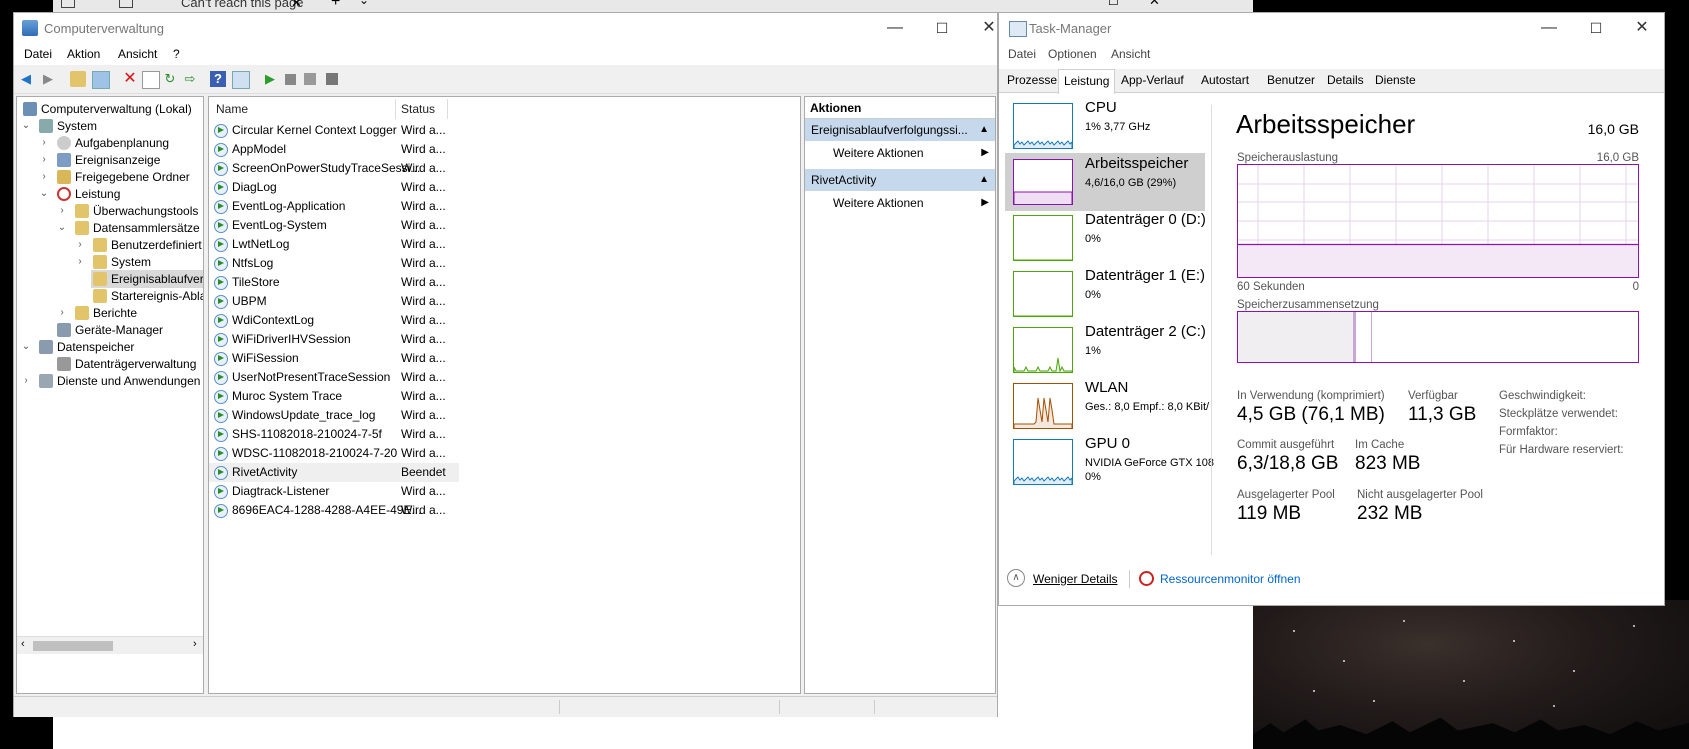 Image resolution: width=1689 pixels, height=749 pixels. What do you see at coordinates (1331, 28) in the screenshot?
I see `tm-titlebar: Task-Manager — ☐ ✕` at bounding box center [1331, 28].